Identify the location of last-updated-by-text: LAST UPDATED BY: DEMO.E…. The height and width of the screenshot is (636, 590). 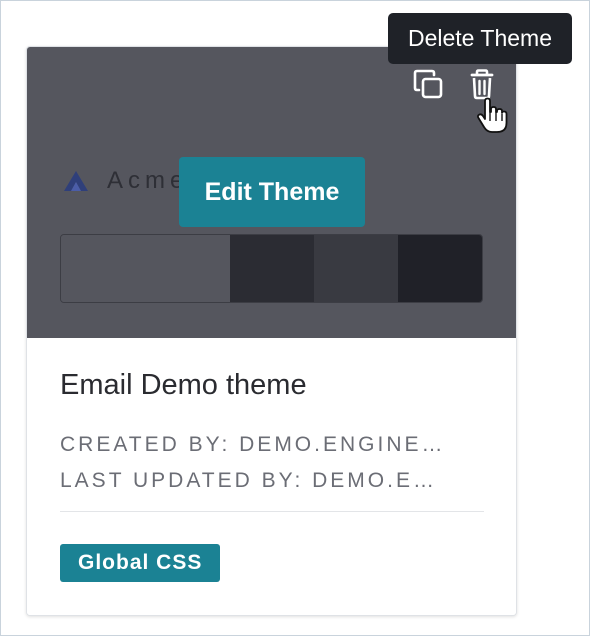
(248, 480).